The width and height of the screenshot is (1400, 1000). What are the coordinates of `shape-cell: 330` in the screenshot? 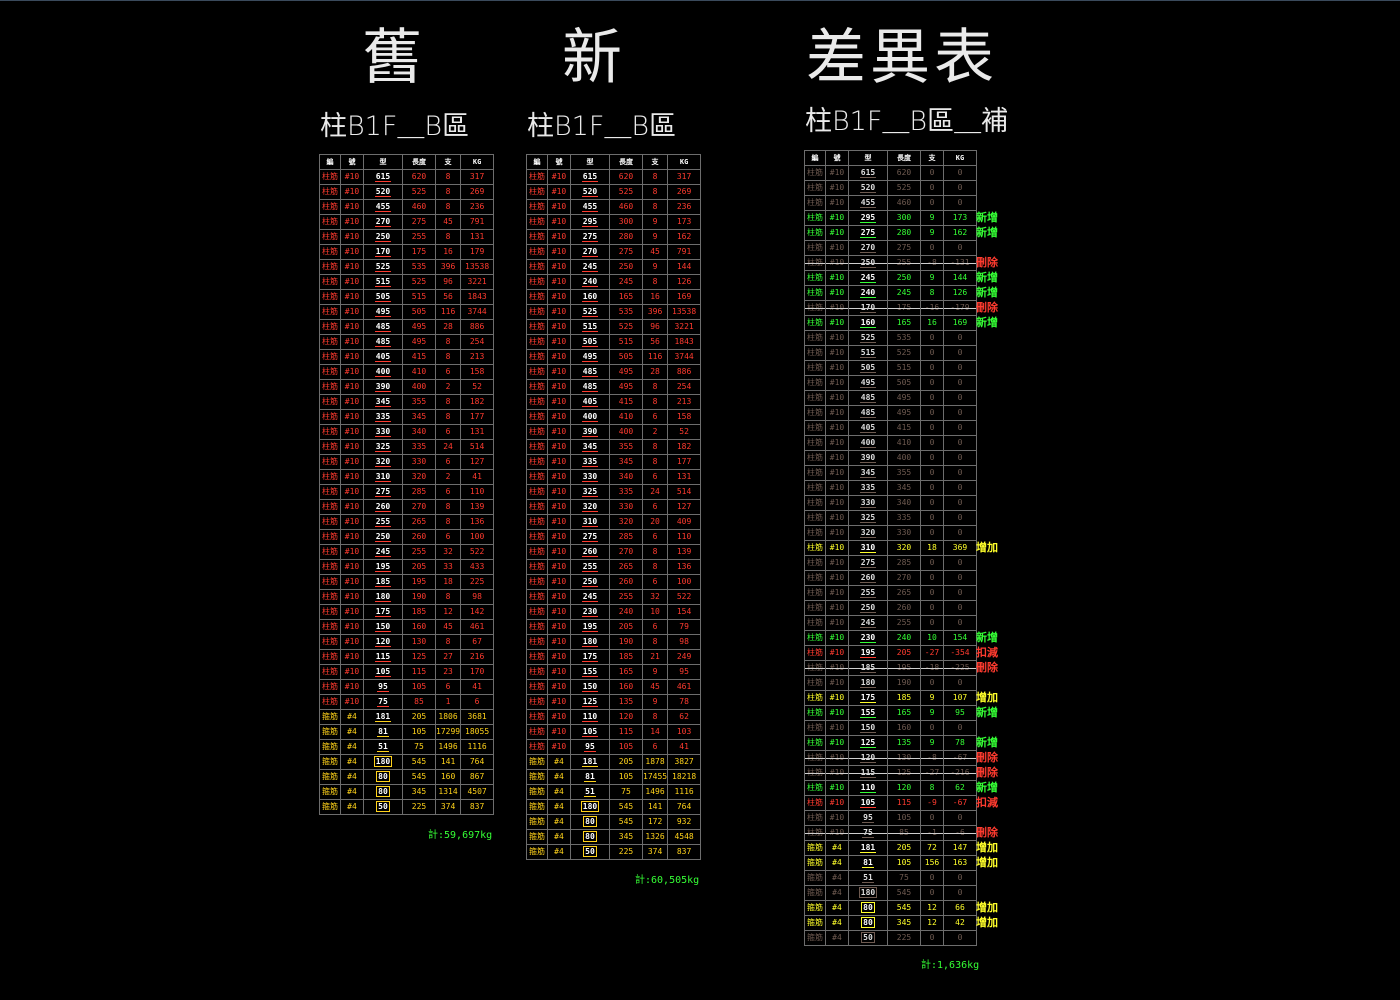 It's located at (868, 503).